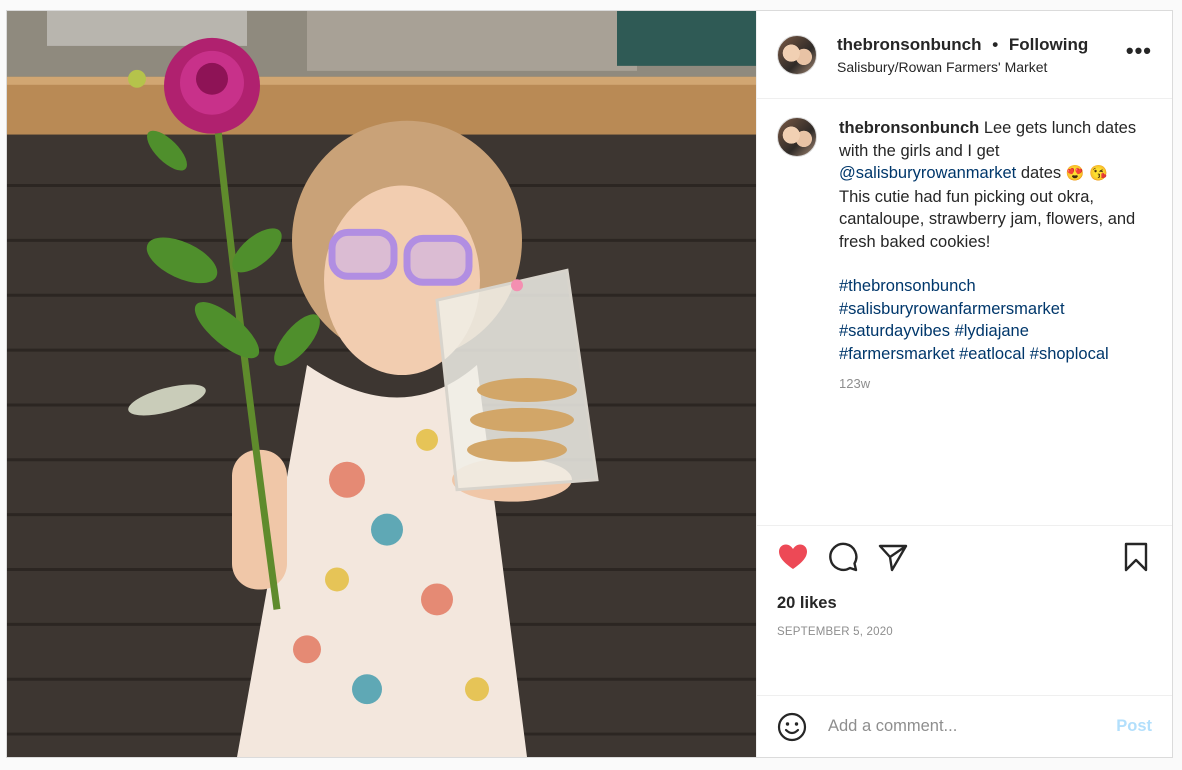 This screenshot has height=770, width=1182. I want to click on add-comment-bar: Post, so click(964, 726).